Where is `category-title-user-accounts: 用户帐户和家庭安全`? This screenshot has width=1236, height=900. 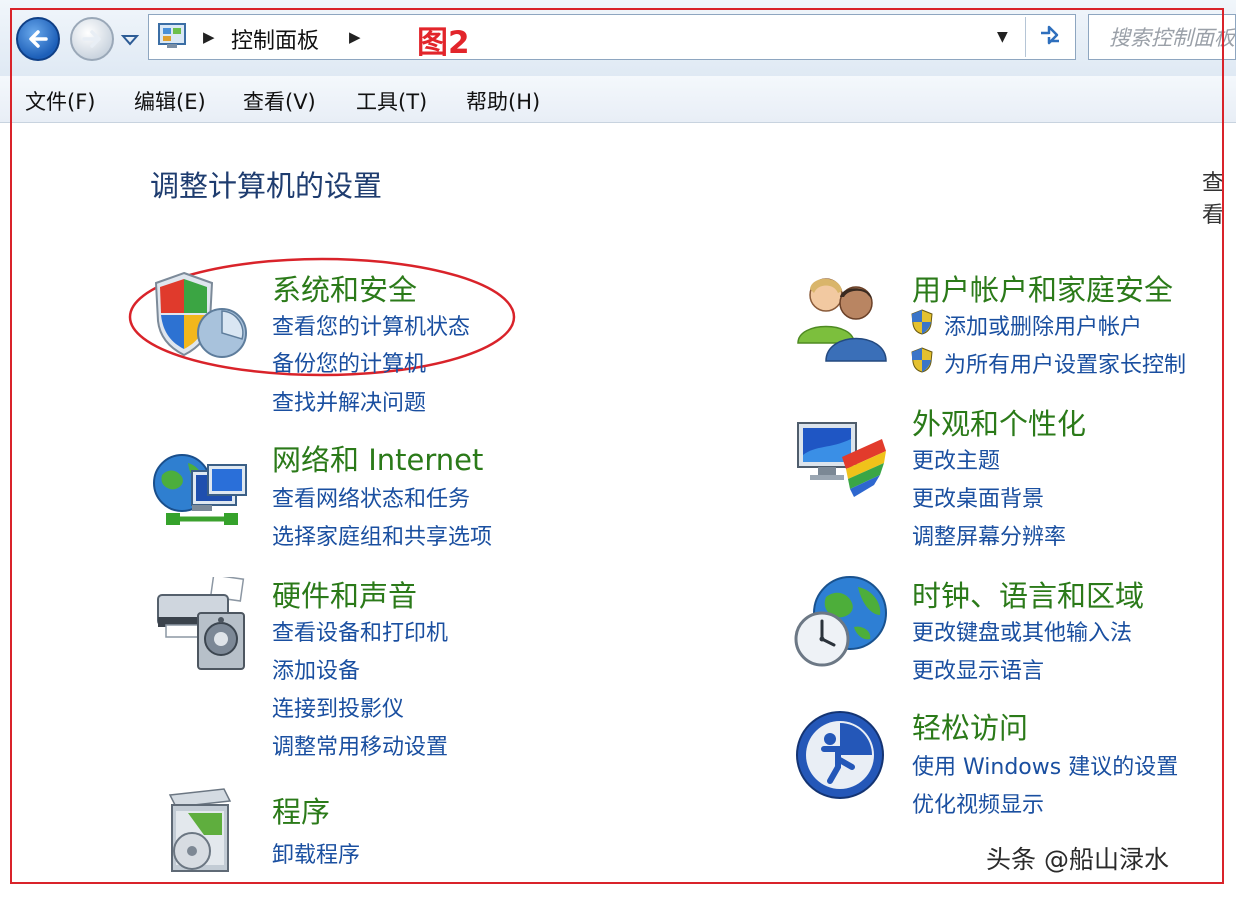
category-title-user-accounts: 用户帐户和家庭安全 is located at coordinates (1042, 288).